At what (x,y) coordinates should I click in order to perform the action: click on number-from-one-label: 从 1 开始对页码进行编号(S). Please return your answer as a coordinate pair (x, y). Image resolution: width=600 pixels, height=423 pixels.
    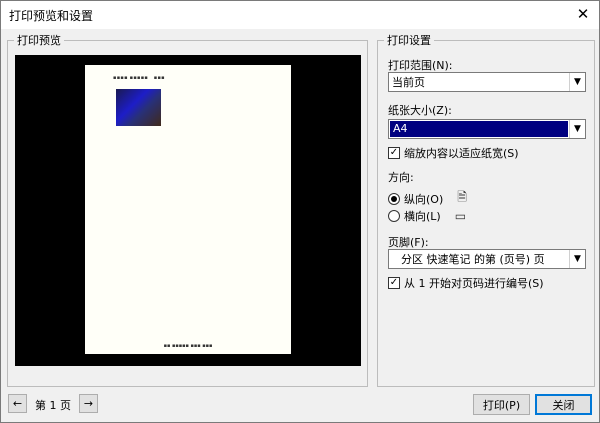
    Looking at the image, I should click on (474, 283).